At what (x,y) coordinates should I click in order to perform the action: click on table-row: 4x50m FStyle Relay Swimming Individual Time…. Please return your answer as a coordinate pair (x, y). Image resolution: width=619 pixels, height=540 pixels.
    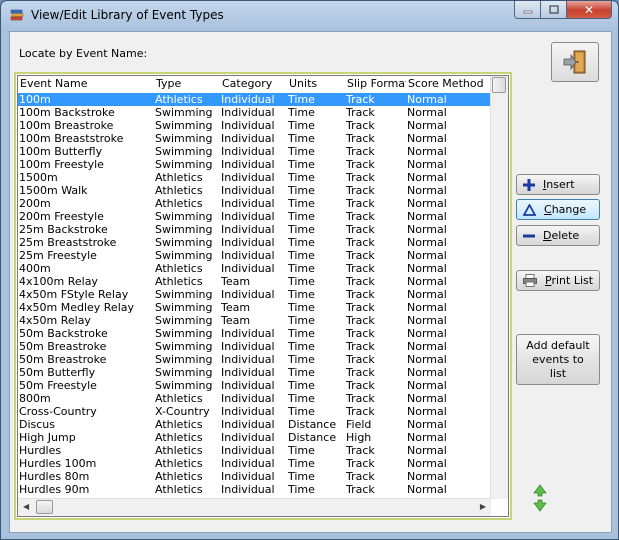
    Looking at the image, I should click on (256, 294).